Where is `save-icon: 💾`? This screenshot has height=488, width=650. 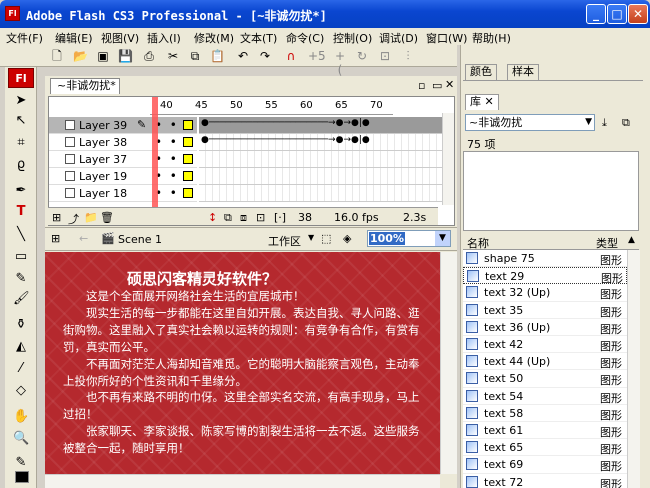 save-icon: 💾 is located at coordinates (125, 56).